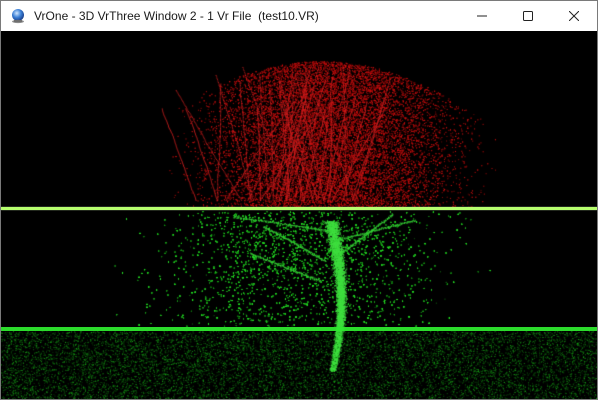 This screenshot has height=400, width=598. I want to click on maximize-icon, so click(528, 16).